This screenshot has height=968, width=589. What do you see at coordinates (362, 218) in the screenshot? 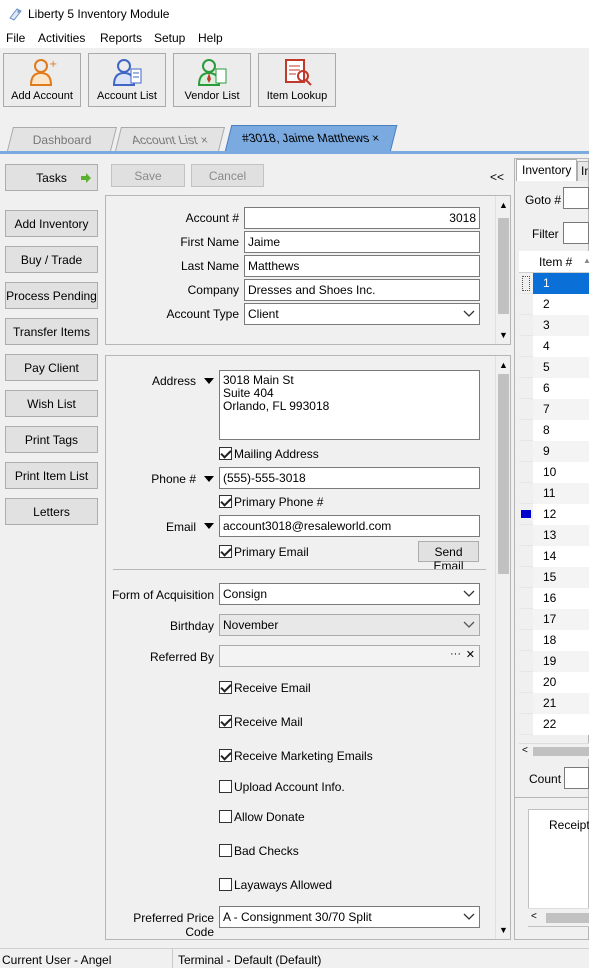
I see `account-number-field: 3018` at bounding box center [362, 218].